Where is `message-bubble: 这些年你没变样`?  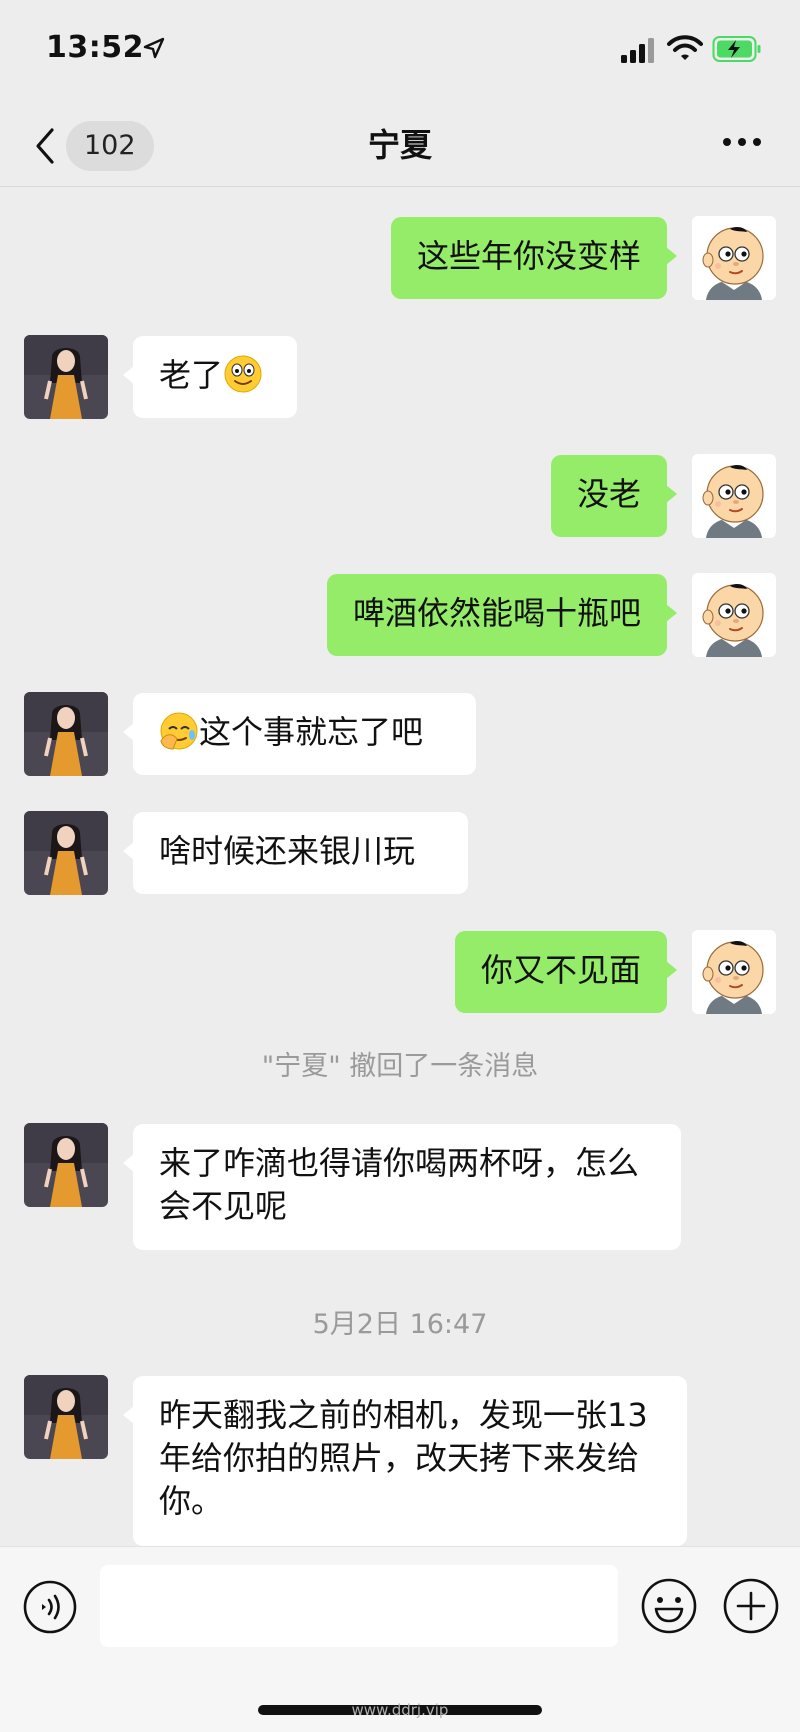 message-bubble: 这些年你没变样 is located at coordinates (534, 258).